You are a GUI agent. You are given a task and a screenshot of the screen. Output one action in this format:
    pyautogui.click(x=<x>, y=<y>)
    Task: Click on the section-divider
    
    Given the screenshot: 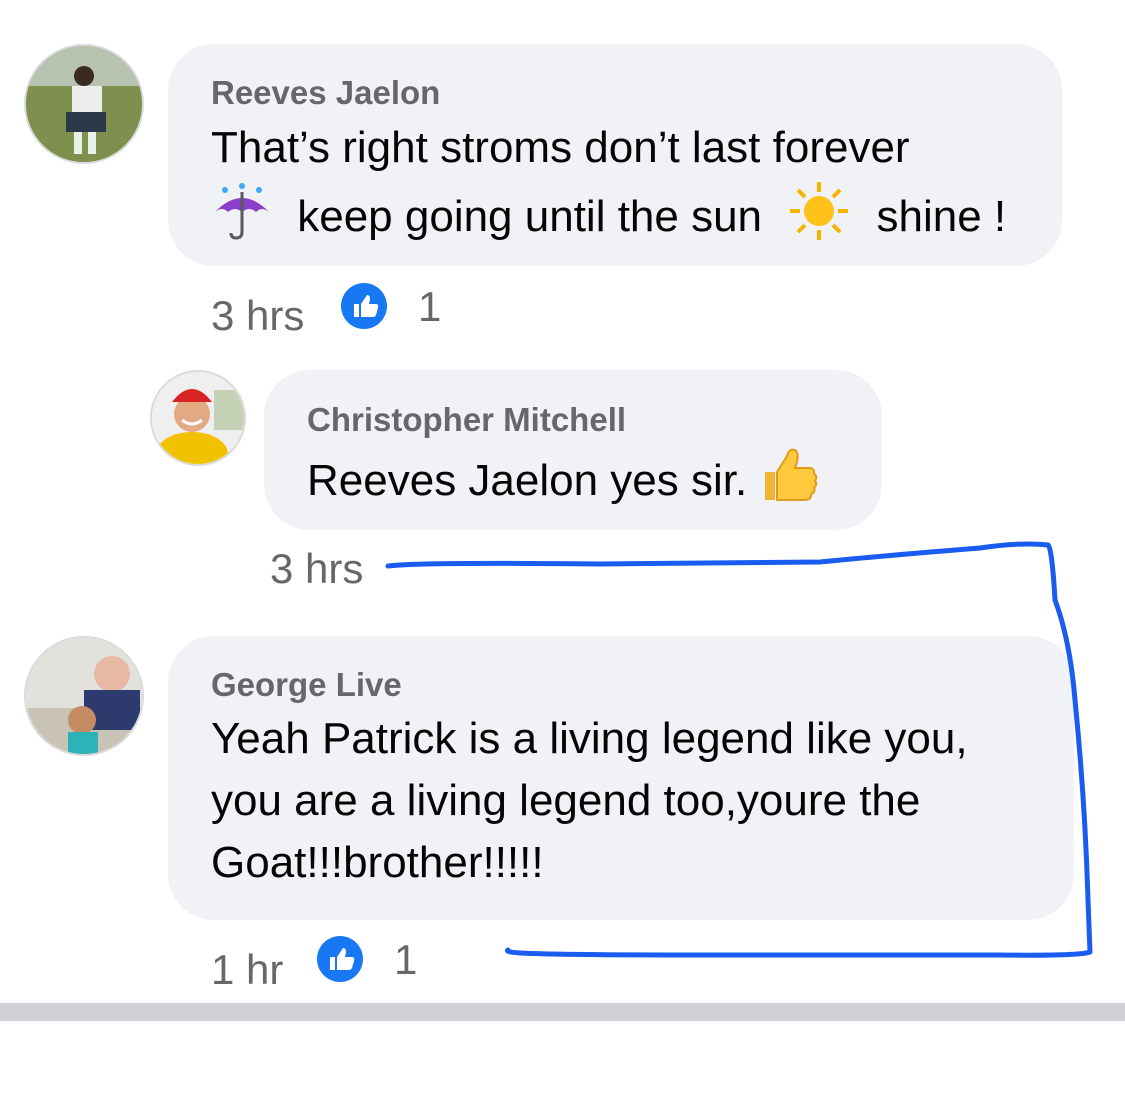 What is the action you would take?
    pyautogui.click(x=562, y=1012)
    